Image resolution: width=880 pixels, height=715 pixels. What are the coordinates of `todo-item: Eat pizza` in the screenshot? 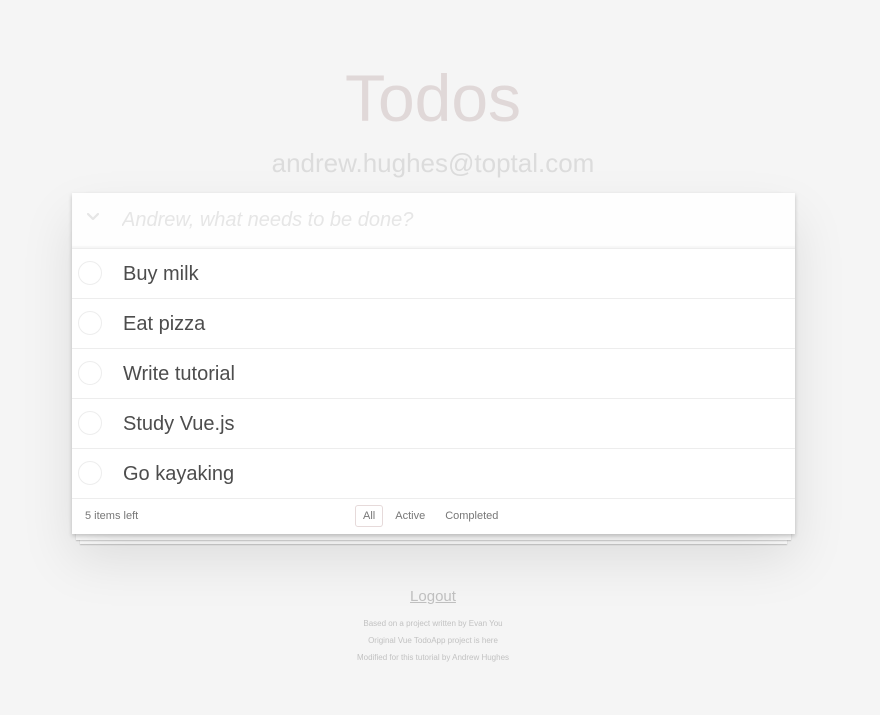 It's located at (433, 324).